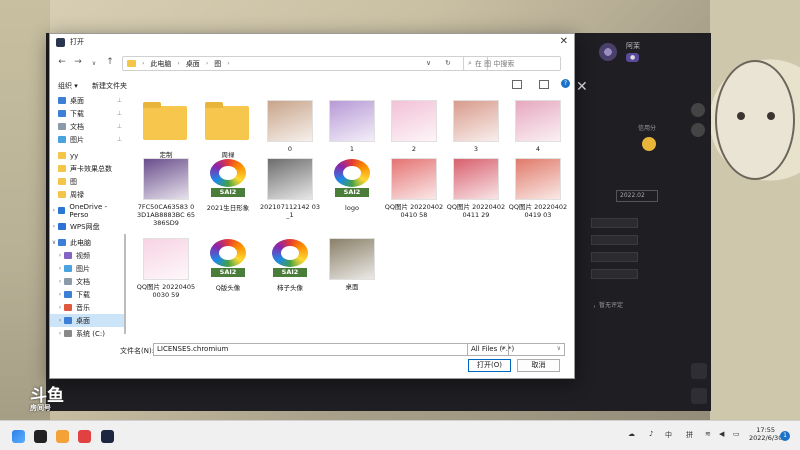 The width and height of the screenshot is (800, 450). I want to click on up-arrow-icon: ↑, so click(110, 62).